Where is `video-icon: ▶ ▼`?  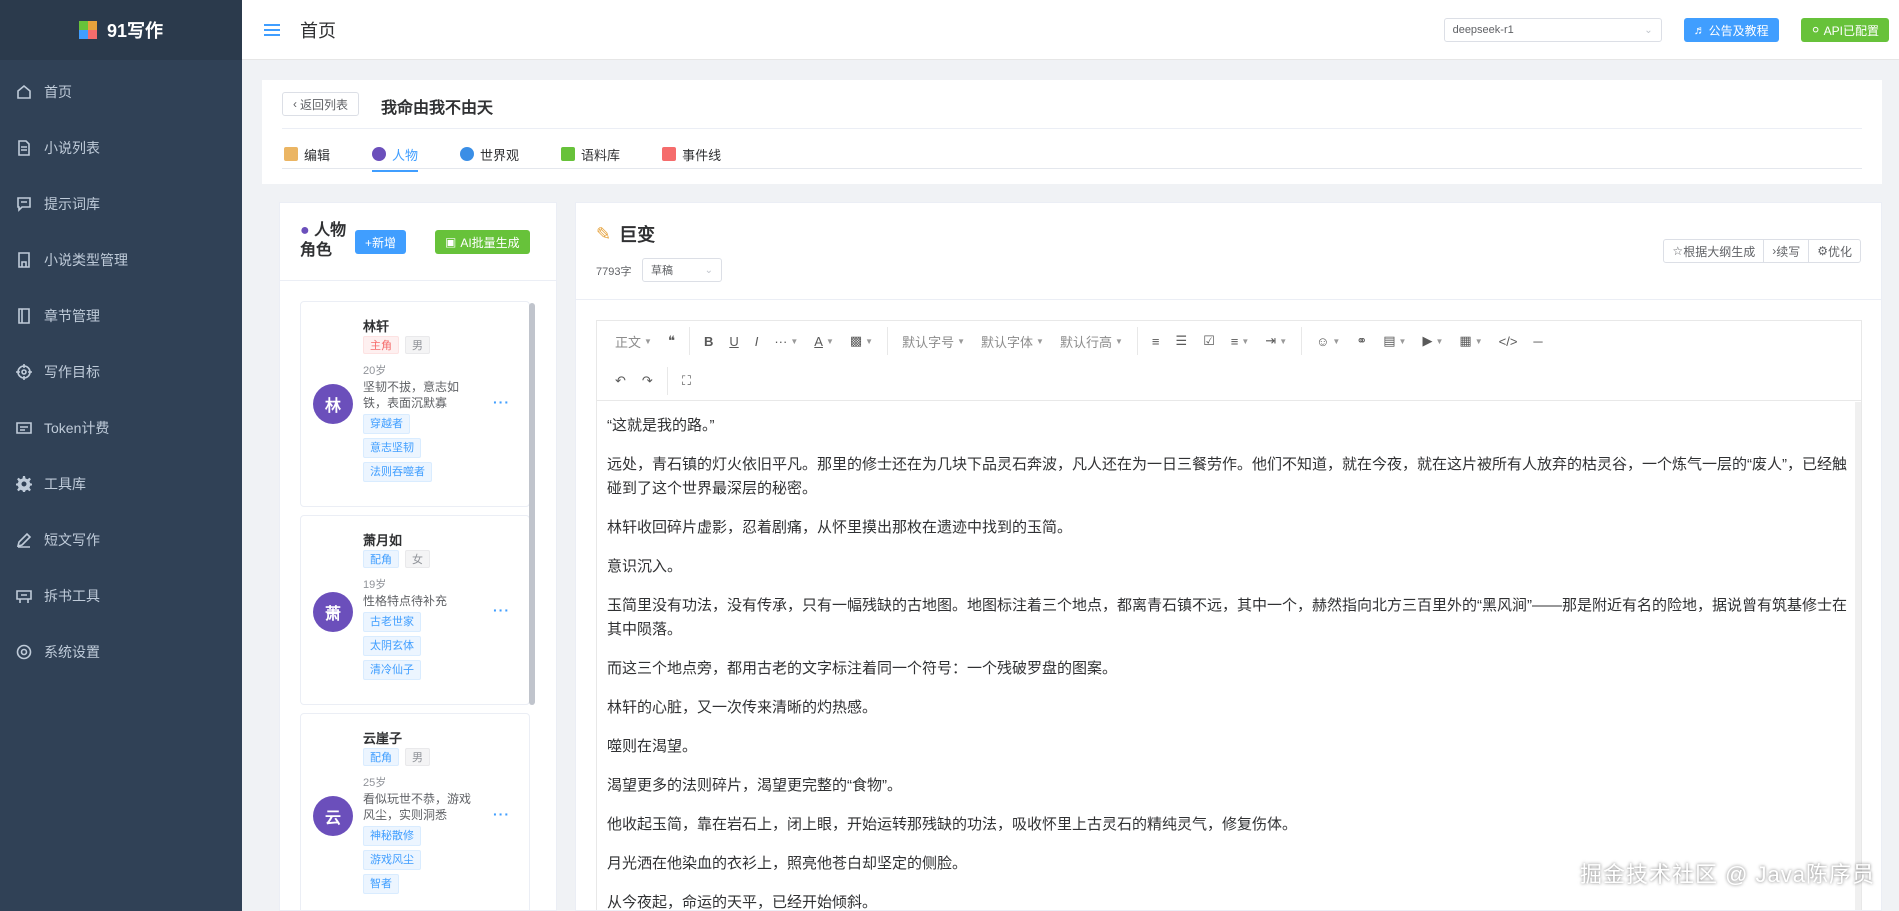
video-icon: ▶ ▼ is located at coordinates (1432, 341).